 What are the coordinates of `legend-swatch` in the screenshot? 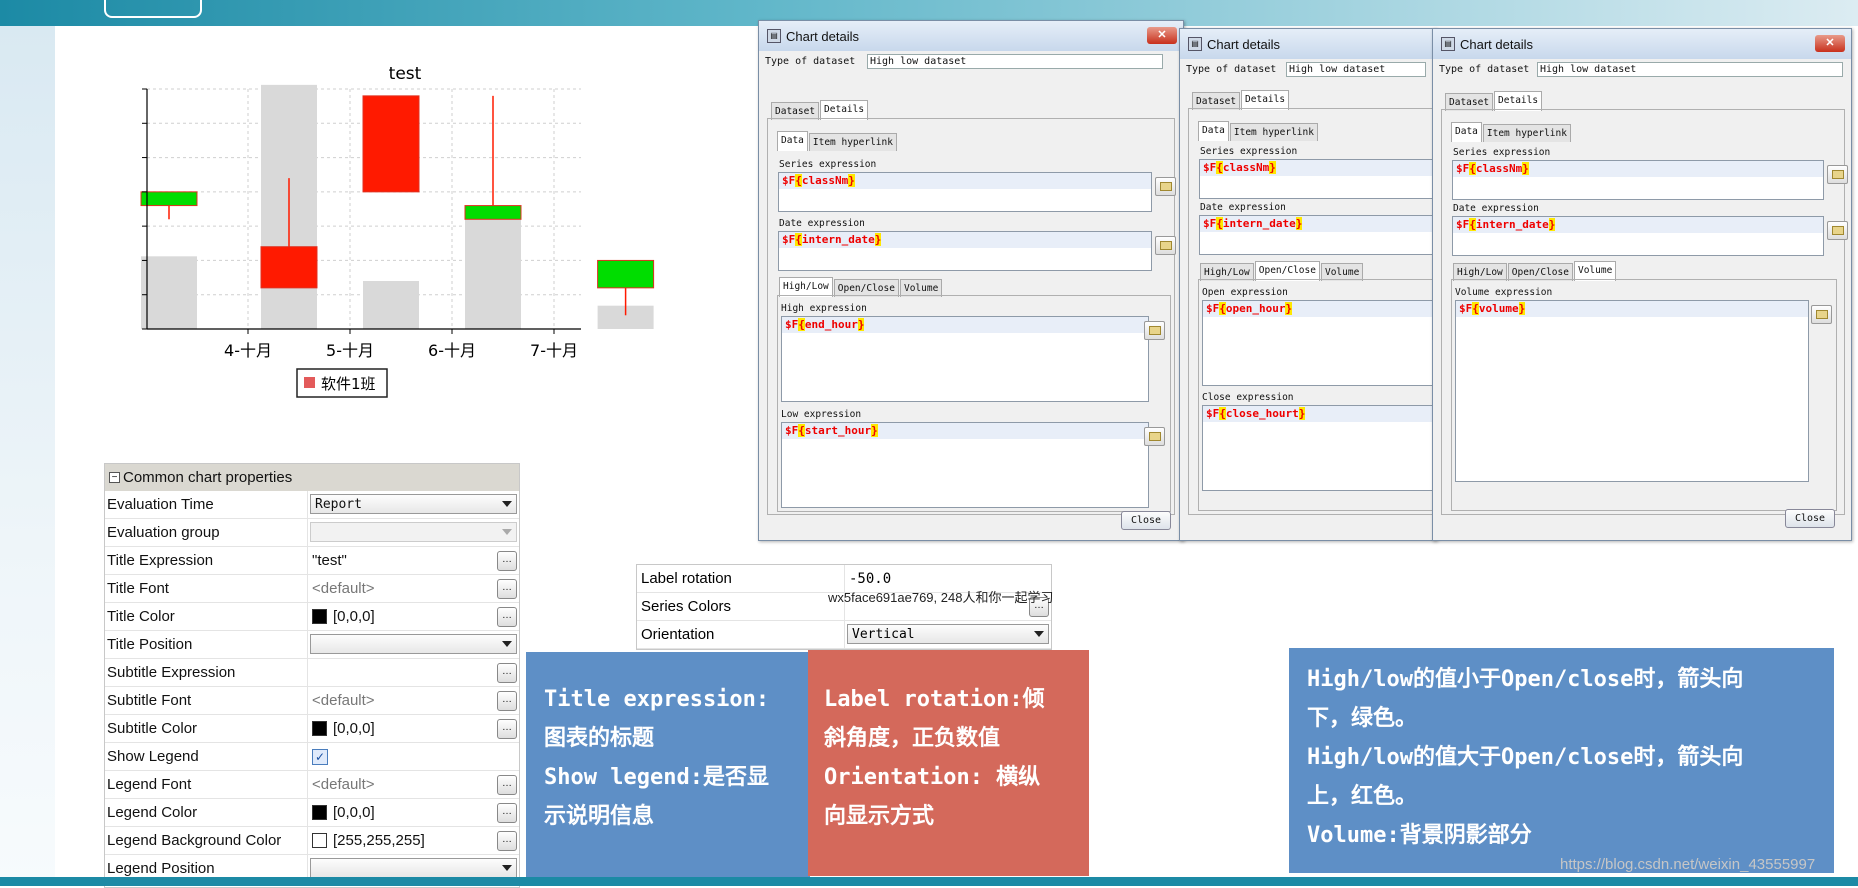 It's located at (309, 382).